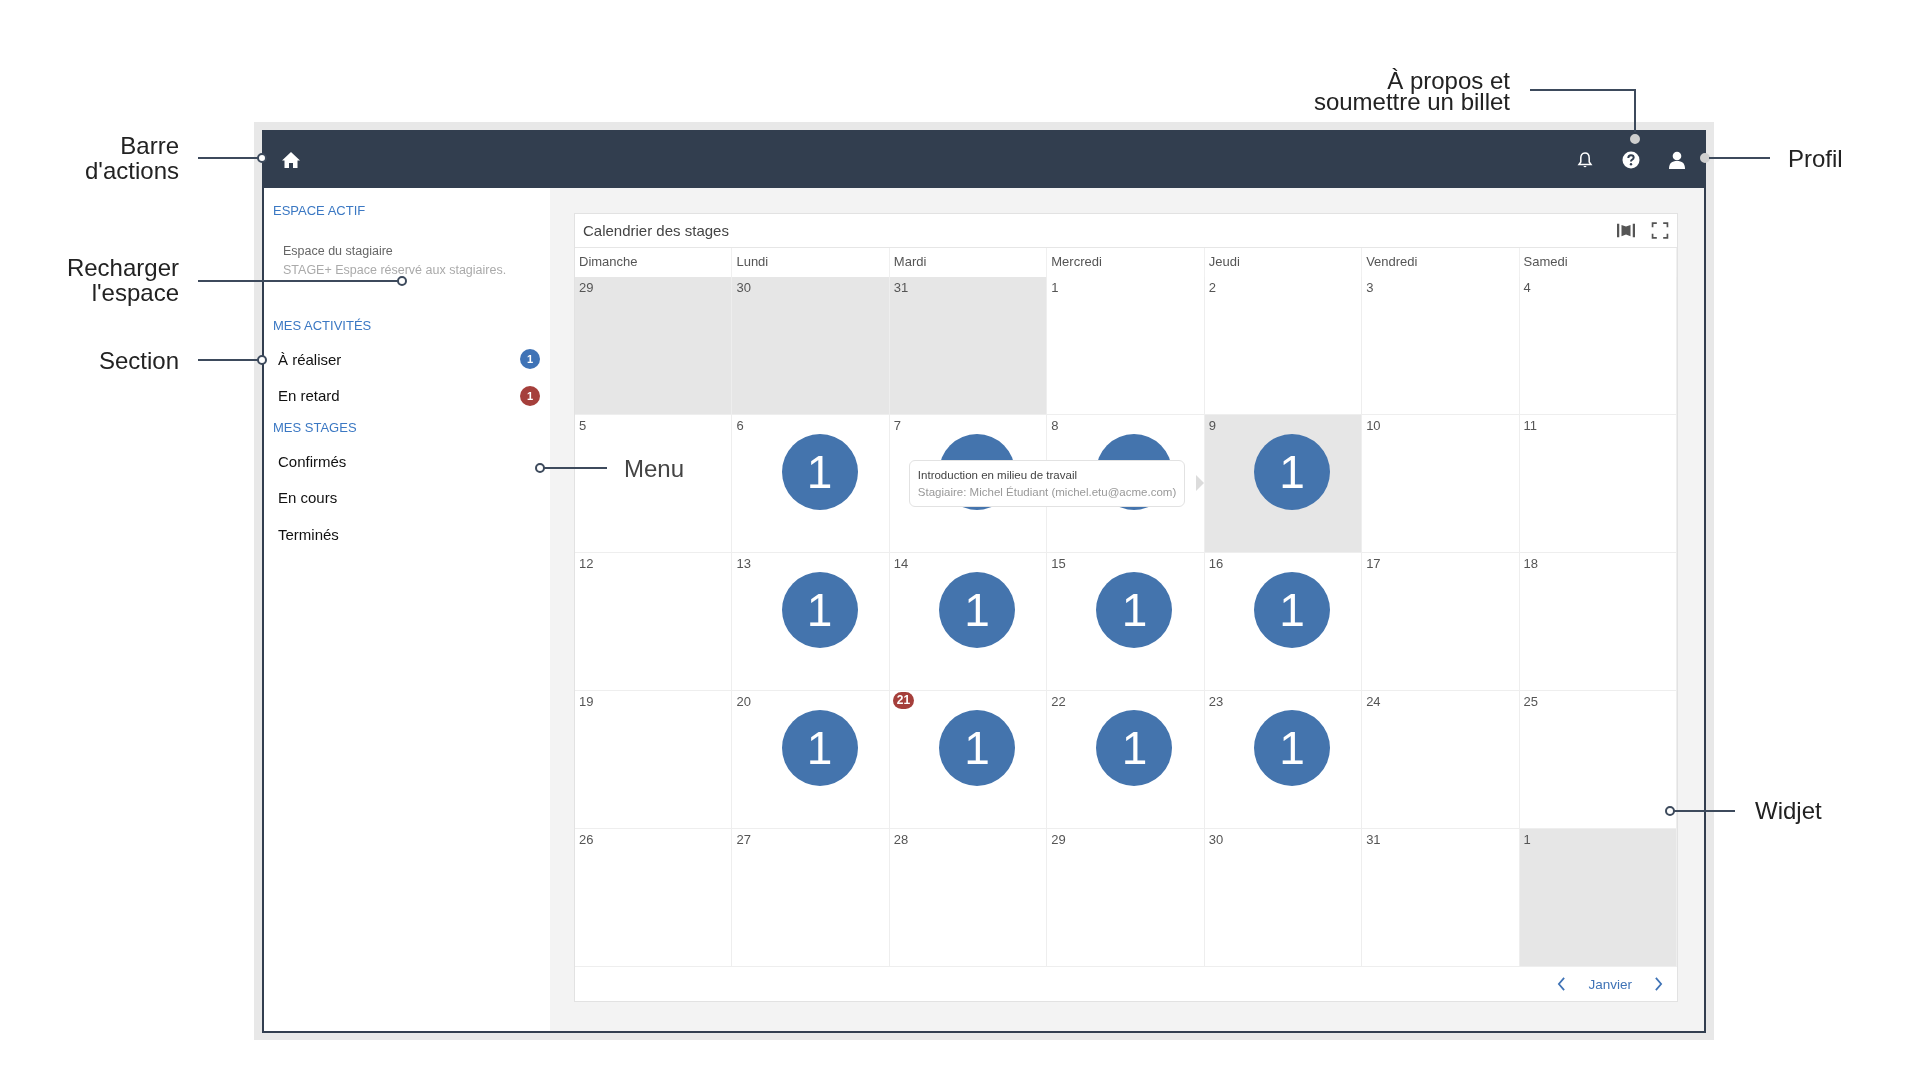 Image resolution: width=1920 pixels, height=1080 pixels. Describe the element at coordinates (903, 700) in the screenshot. I see `today-badge: 21` at that location.